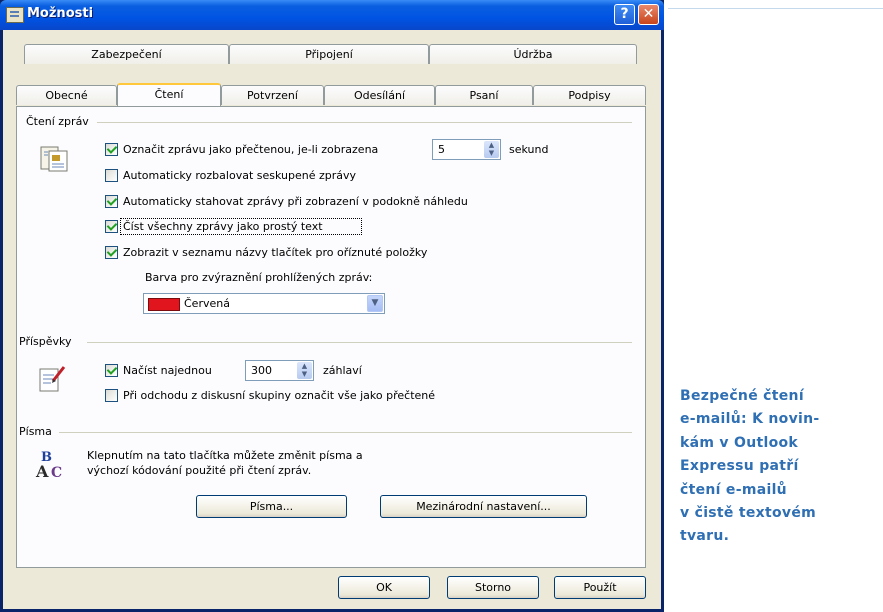 The height and width of the screenshot is (612, 883). What do you see at coordinates (111, 149) in the screenshot?
I see `mark-read-checkbox` at bounding box center [111, 149].